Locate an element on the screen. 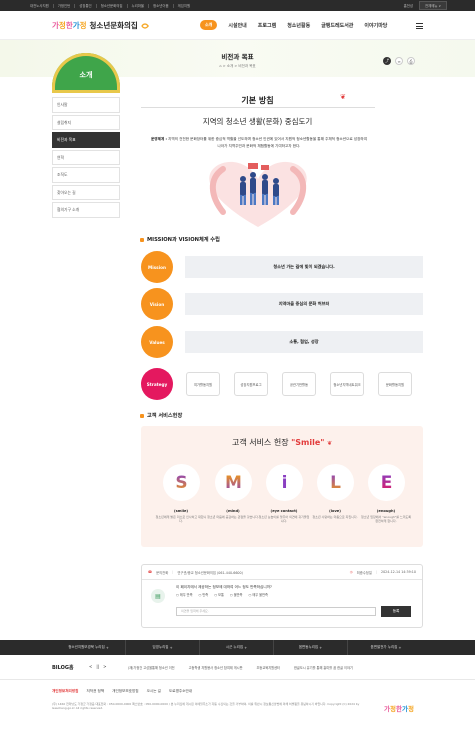  prev-arrow-icon: < is located at coordinates (90, 666).